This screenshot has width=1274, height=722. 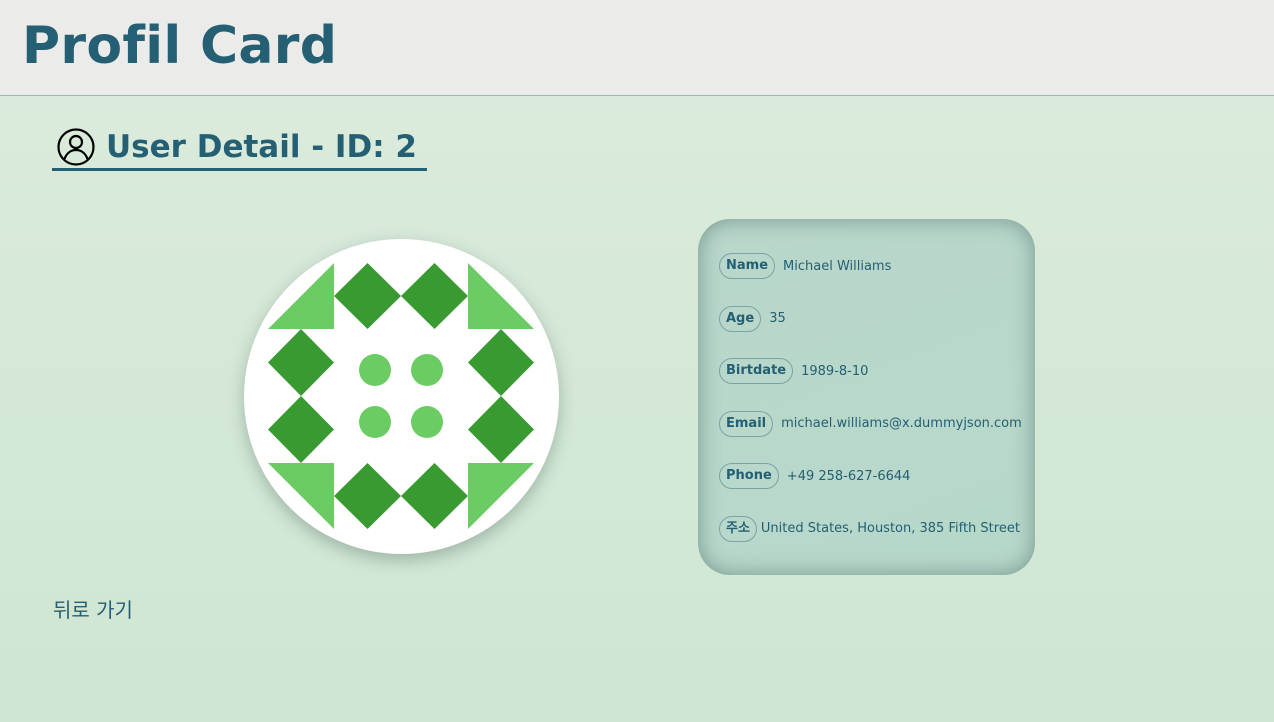 What do you see at coordinates (749, 476) in the screenshot?
I see `field-label: Phone` at bounding box center [749, 476].